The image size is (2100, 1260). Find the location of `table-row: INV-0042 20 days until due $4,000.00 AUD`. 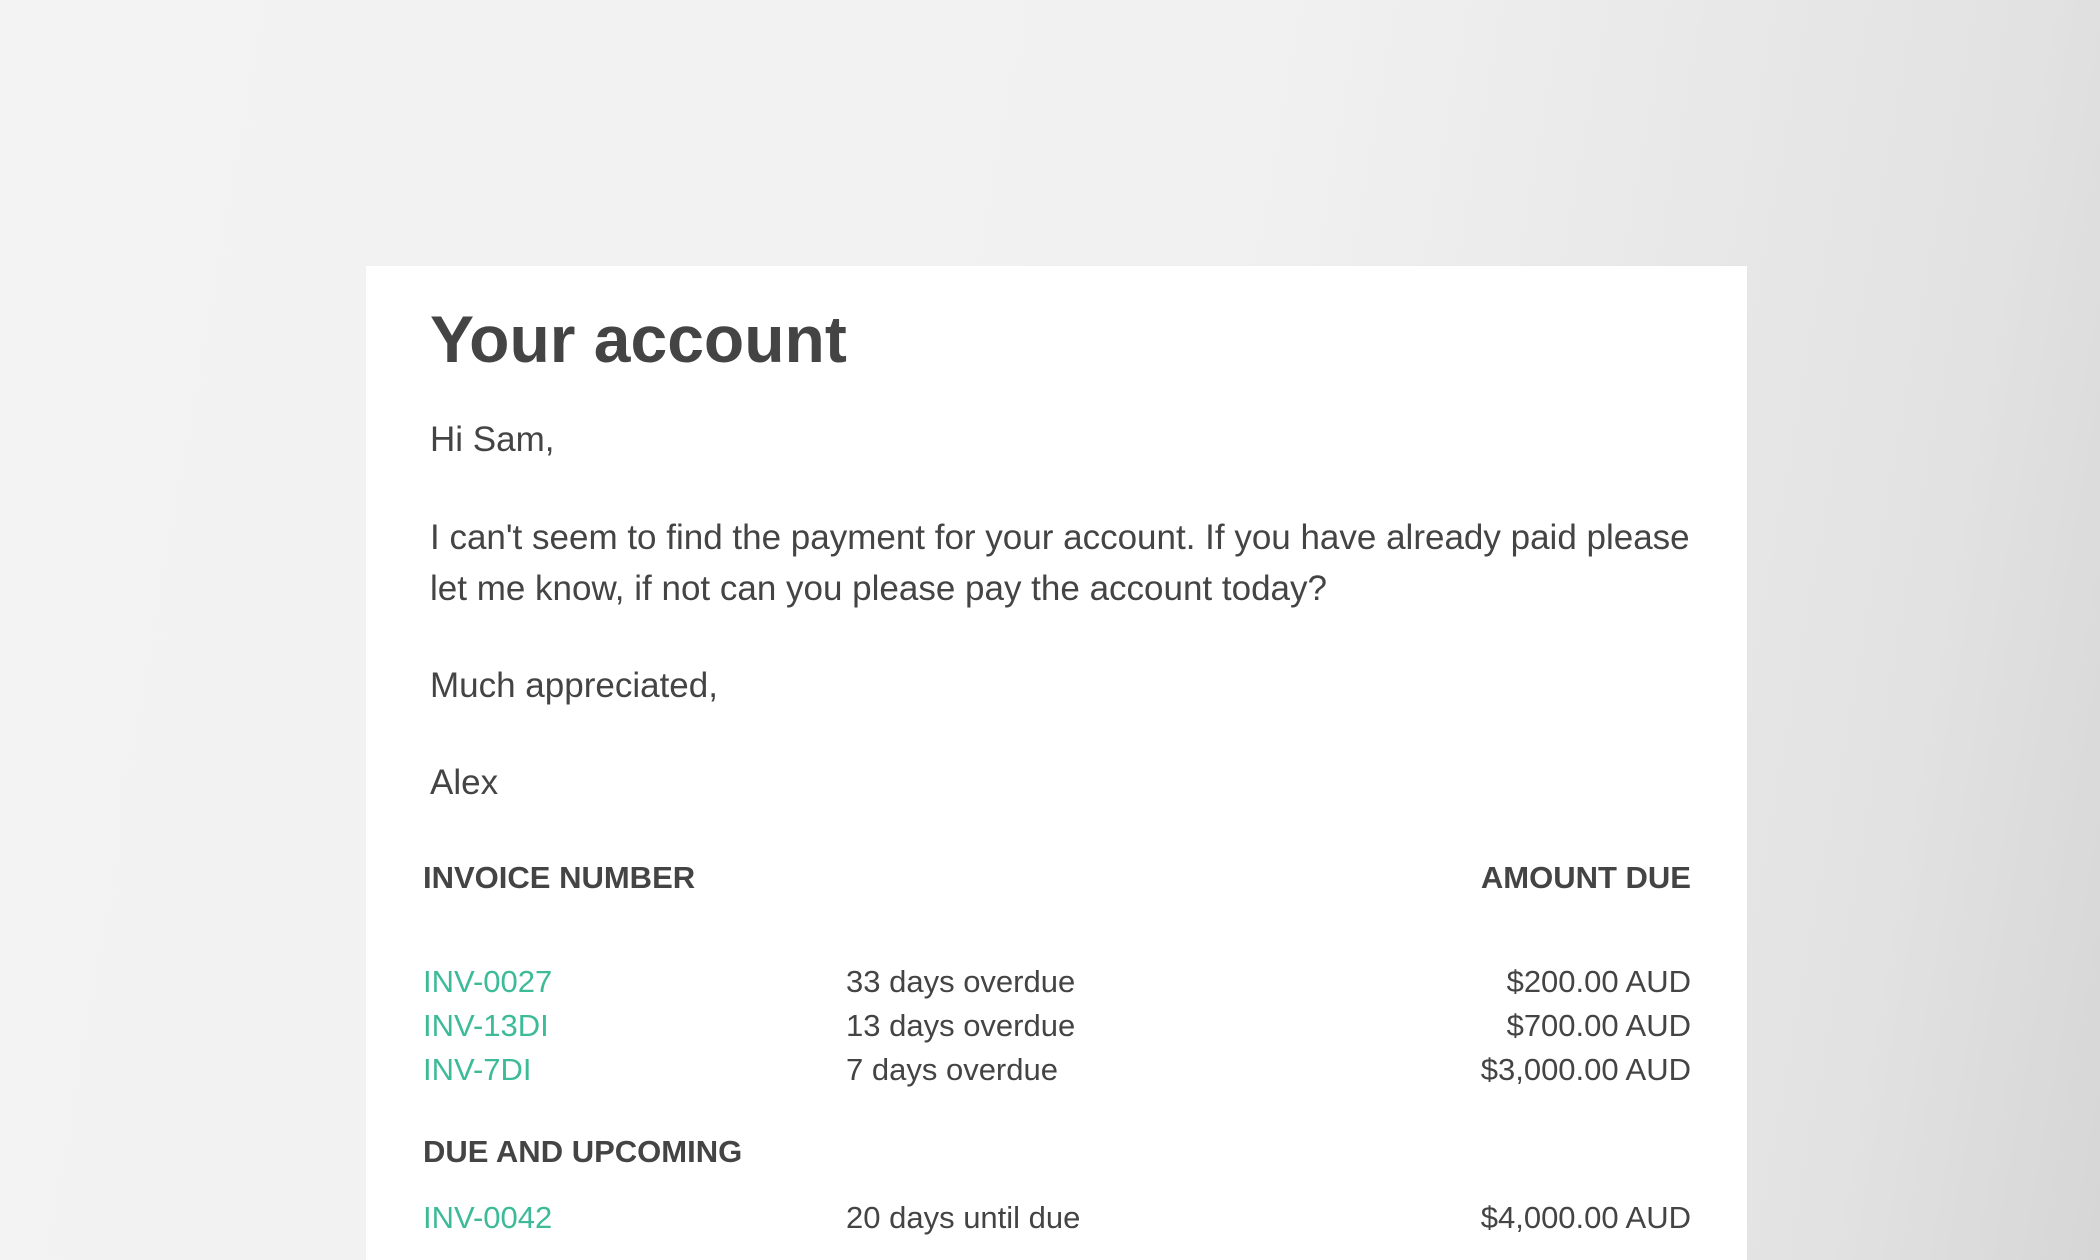

table-row: INV-0042 20 days until due $4,000.00 AUD is located at coordinates (1057, 1218).